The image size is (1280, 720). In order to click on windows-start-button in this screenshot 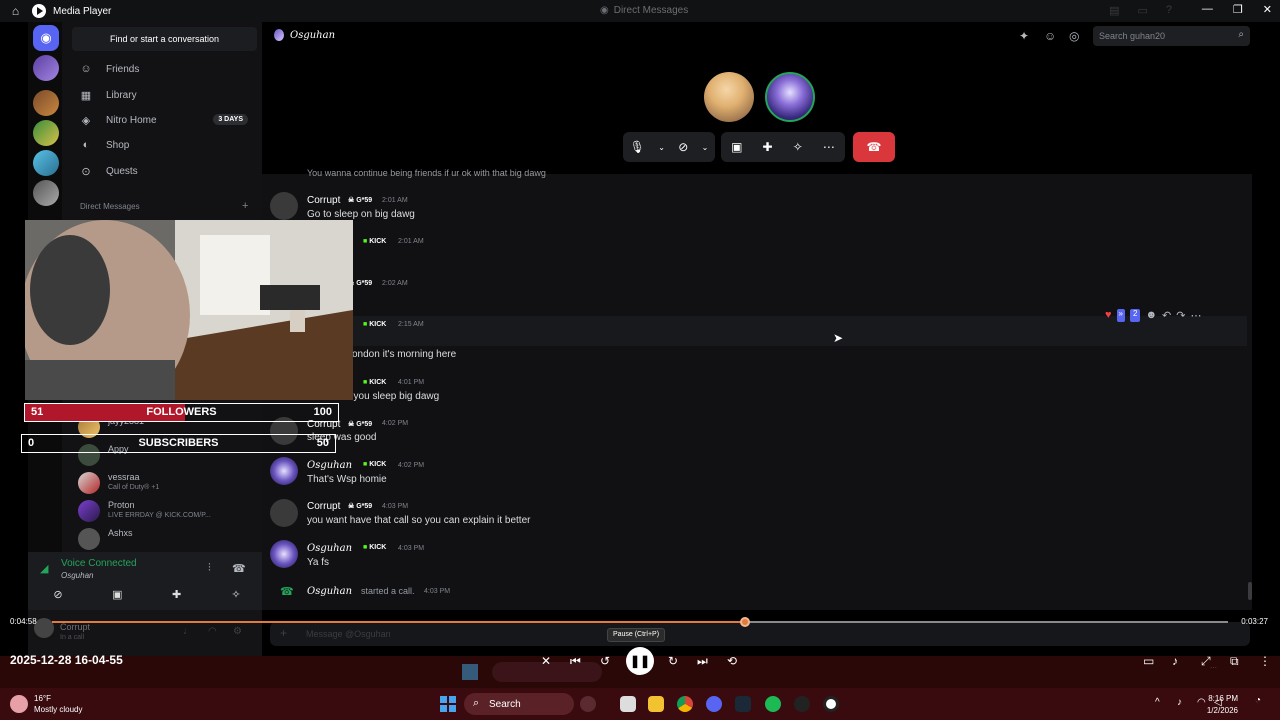, I will do `click(448, 704)`.